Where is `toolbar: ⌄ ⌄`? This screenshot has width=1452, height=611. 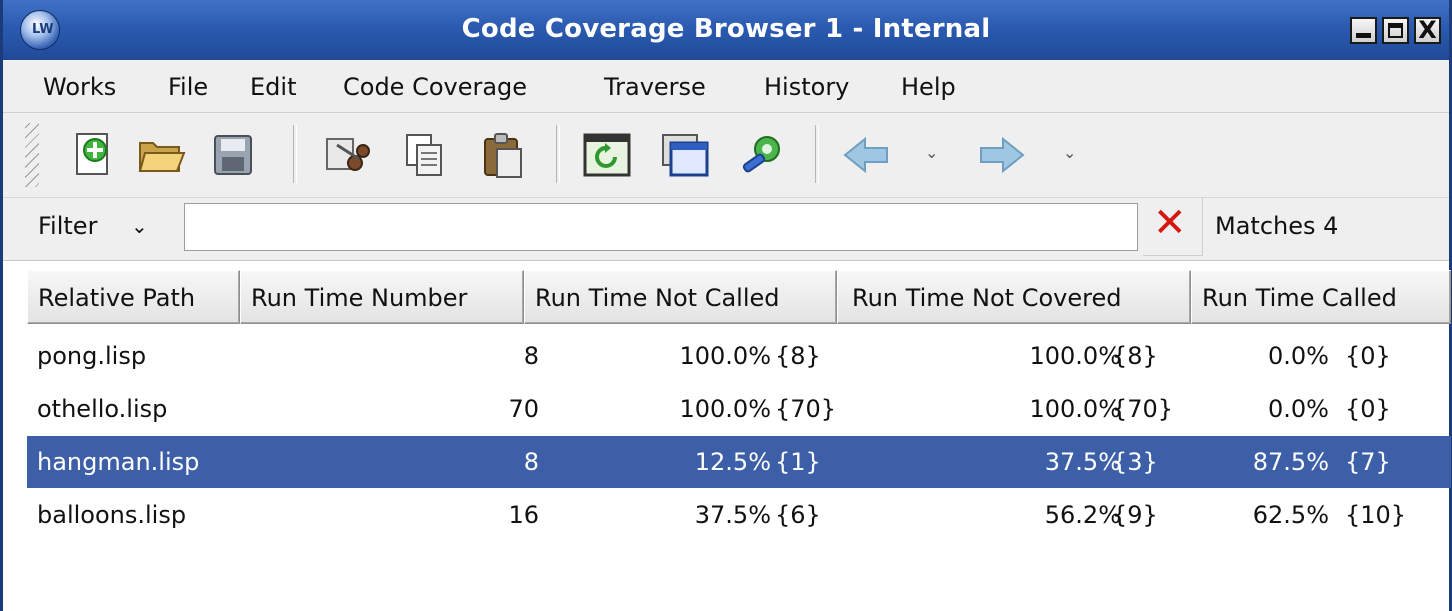 toolbar: ⌄ ⌄ is located at coordinates (726, 155).